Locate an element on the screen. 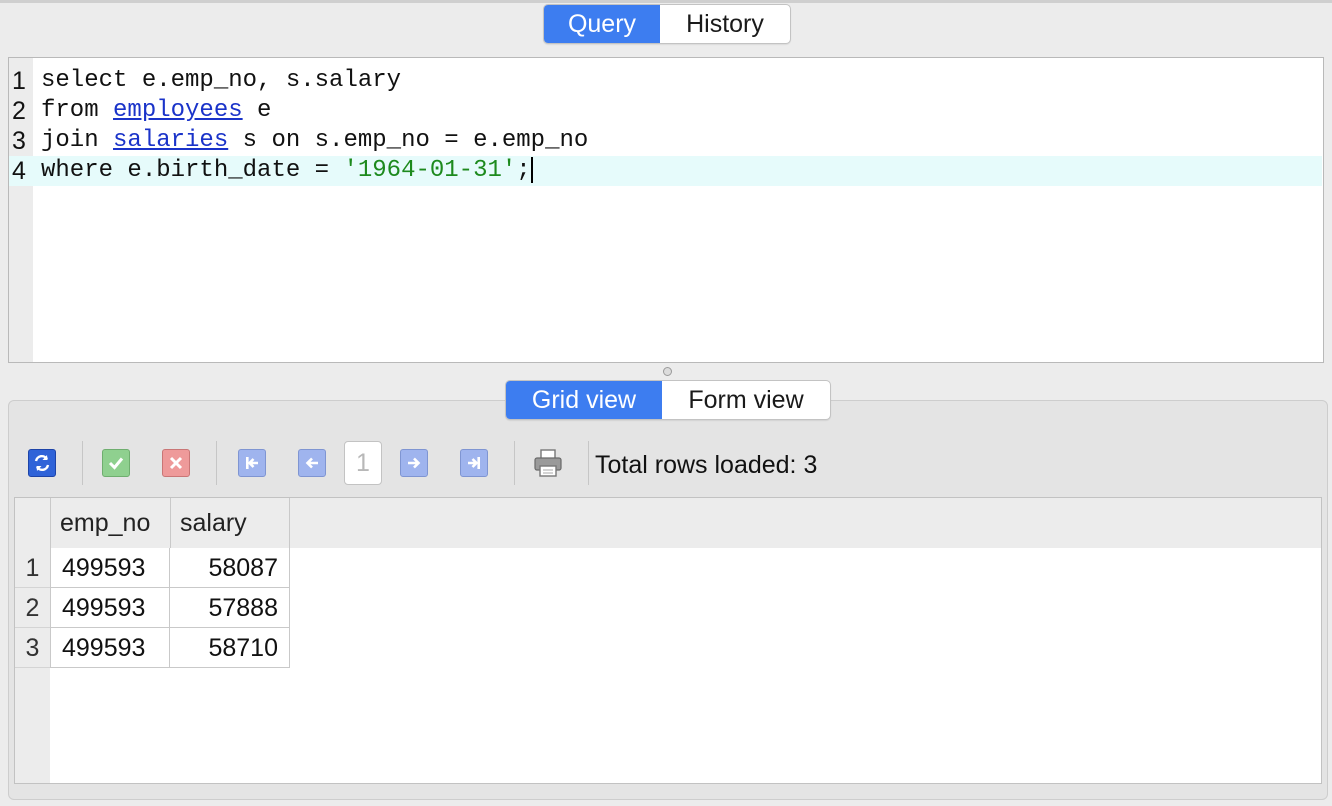 The width and height of the screenshot is (1332, 806). row-number: 3 is located at coordinates (32, 648).